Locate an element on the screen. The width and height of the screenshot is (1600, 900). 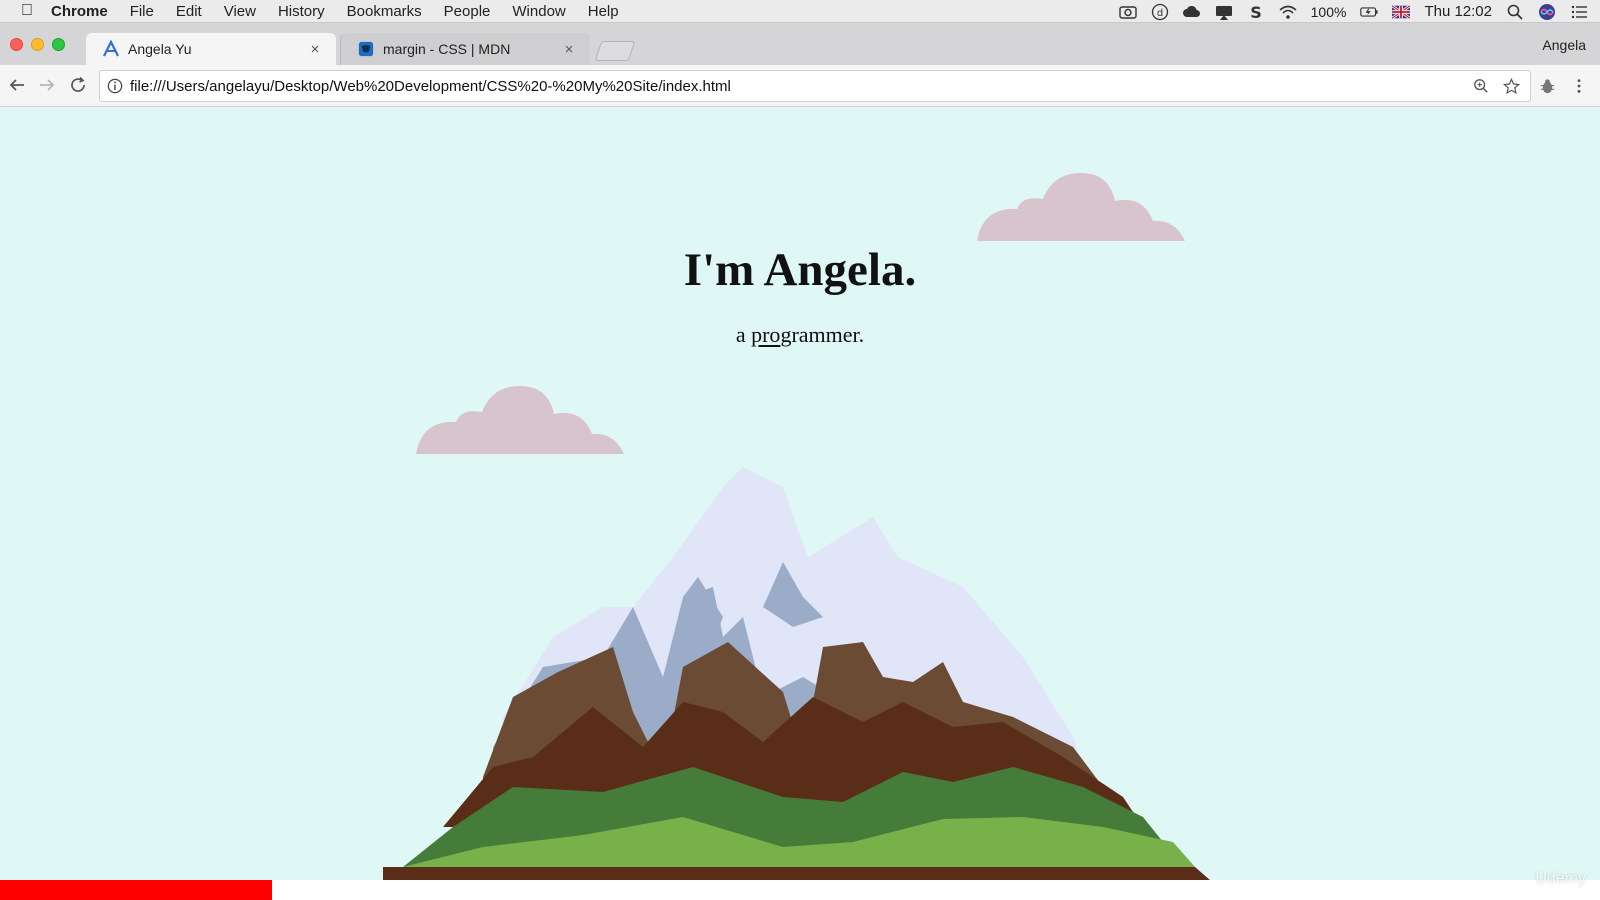
back-button is located at coordinates (17, 85).